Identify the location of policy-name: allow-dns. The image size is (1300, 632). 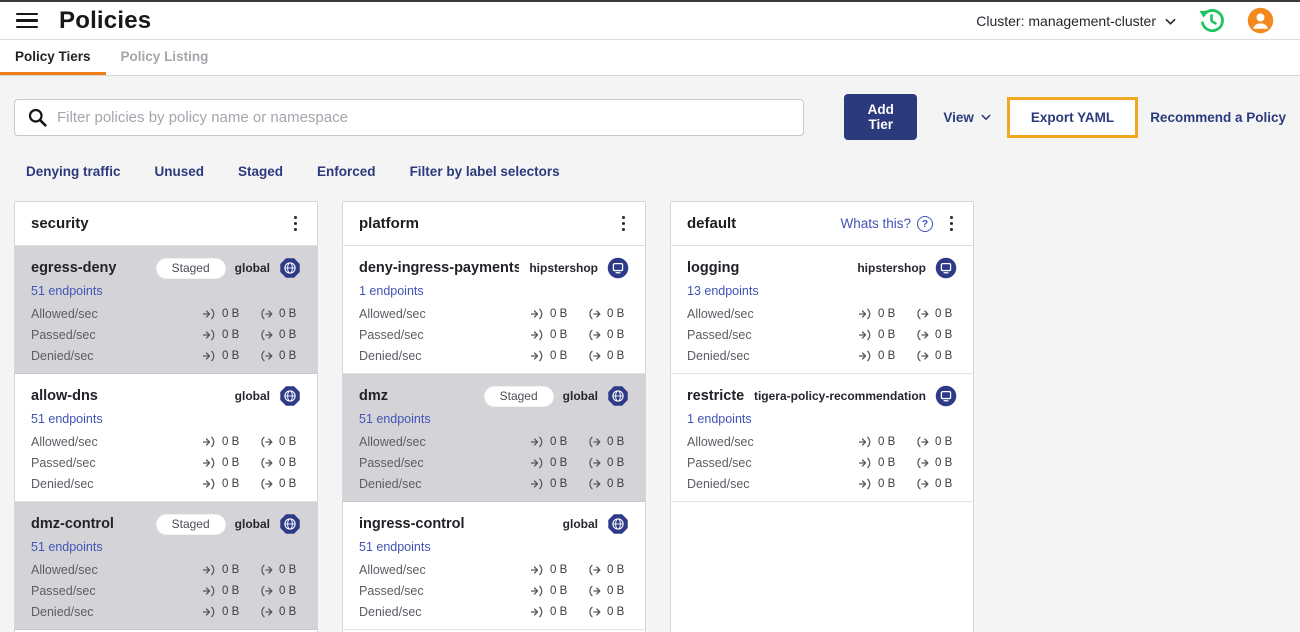
(64, 396).